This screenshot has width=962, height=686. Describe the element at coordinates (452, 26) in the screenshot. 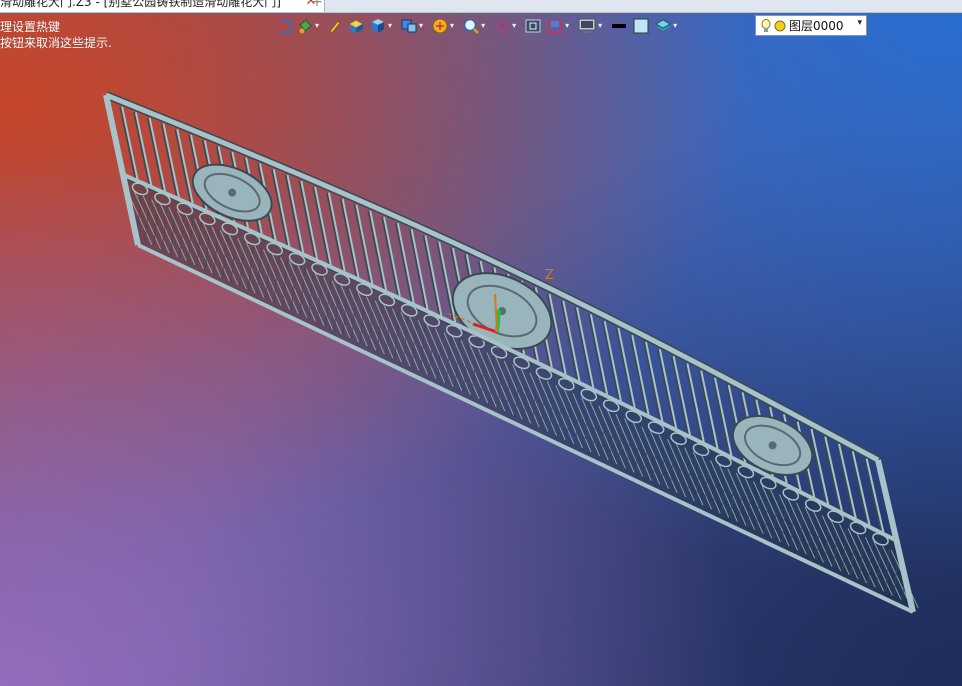

I see `render-dropdown-arrow: ▾` at that location.